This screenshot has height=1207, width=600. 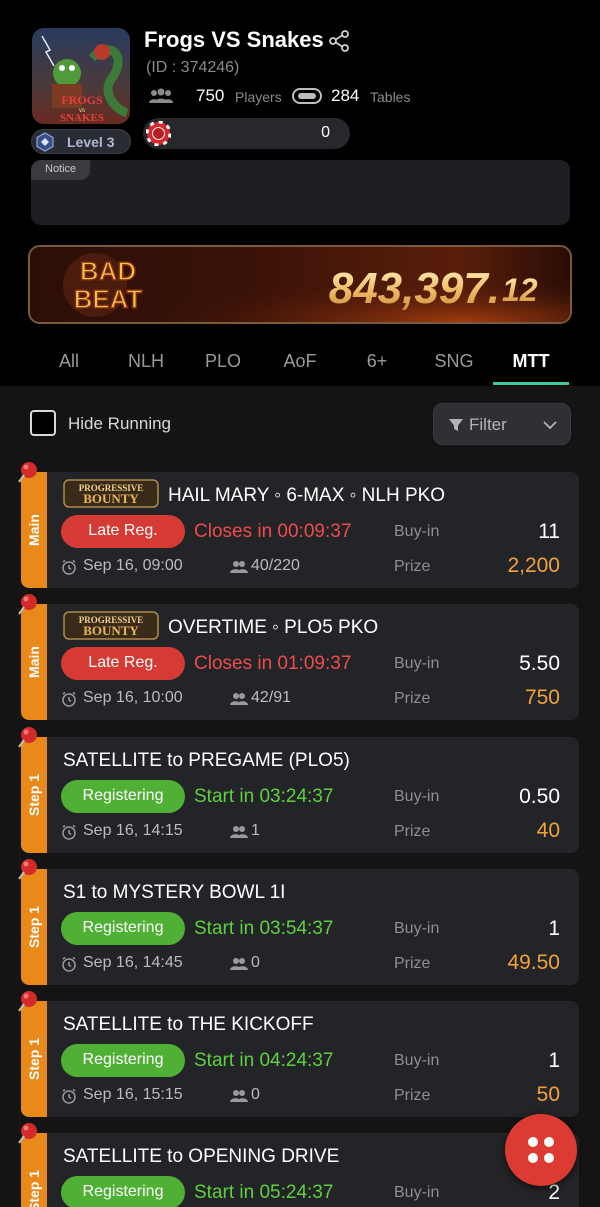 I want to click on tab-6plus: 6+, so click(x=377, y=361).